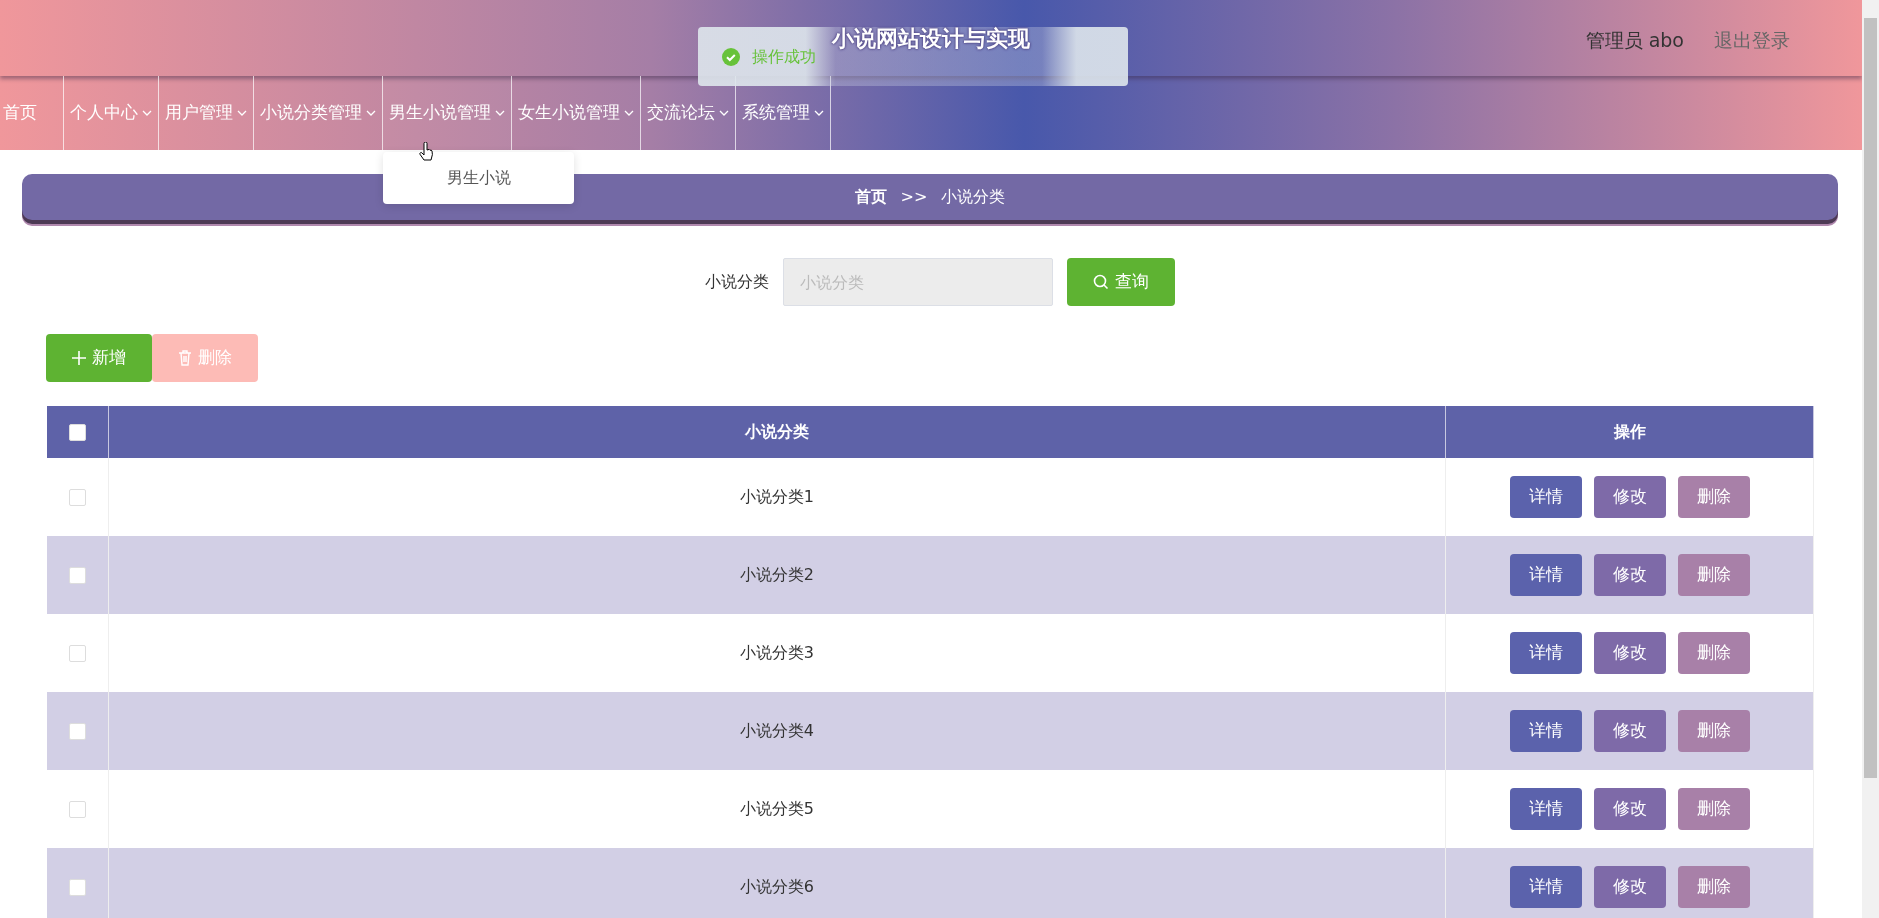  I want to click on table-cell: 小说分类2, so click(777, 575).